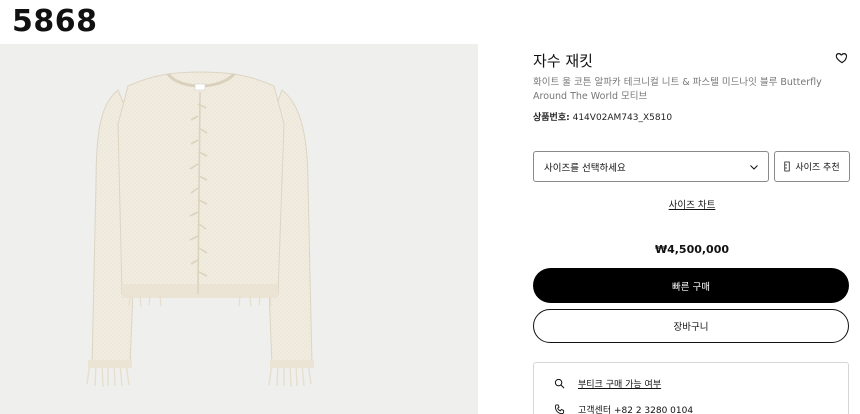  Describe the element at coordinates (691, 388) in the screenshot. I see `services-box: 부티크 구매 가능 여부 고객센터 +82 2 3280 0104` at that location.